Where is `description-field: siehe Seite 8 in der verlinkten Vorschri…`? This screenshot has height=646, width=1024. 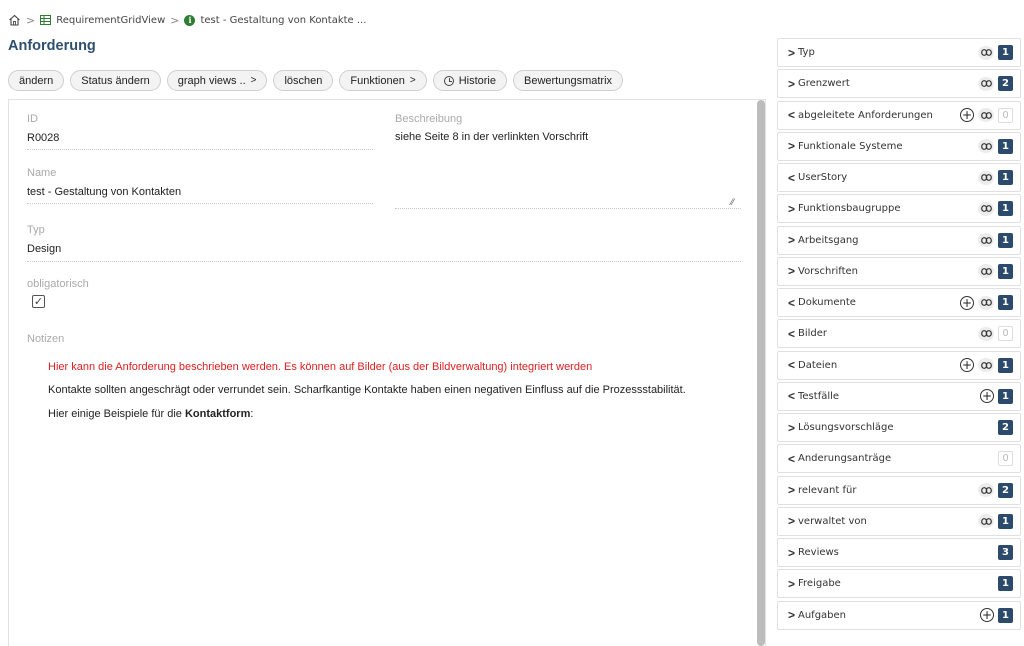 description-field: siehe Seite 8 in der verlinkten Vorschri… is located at coordinates (491, 137).